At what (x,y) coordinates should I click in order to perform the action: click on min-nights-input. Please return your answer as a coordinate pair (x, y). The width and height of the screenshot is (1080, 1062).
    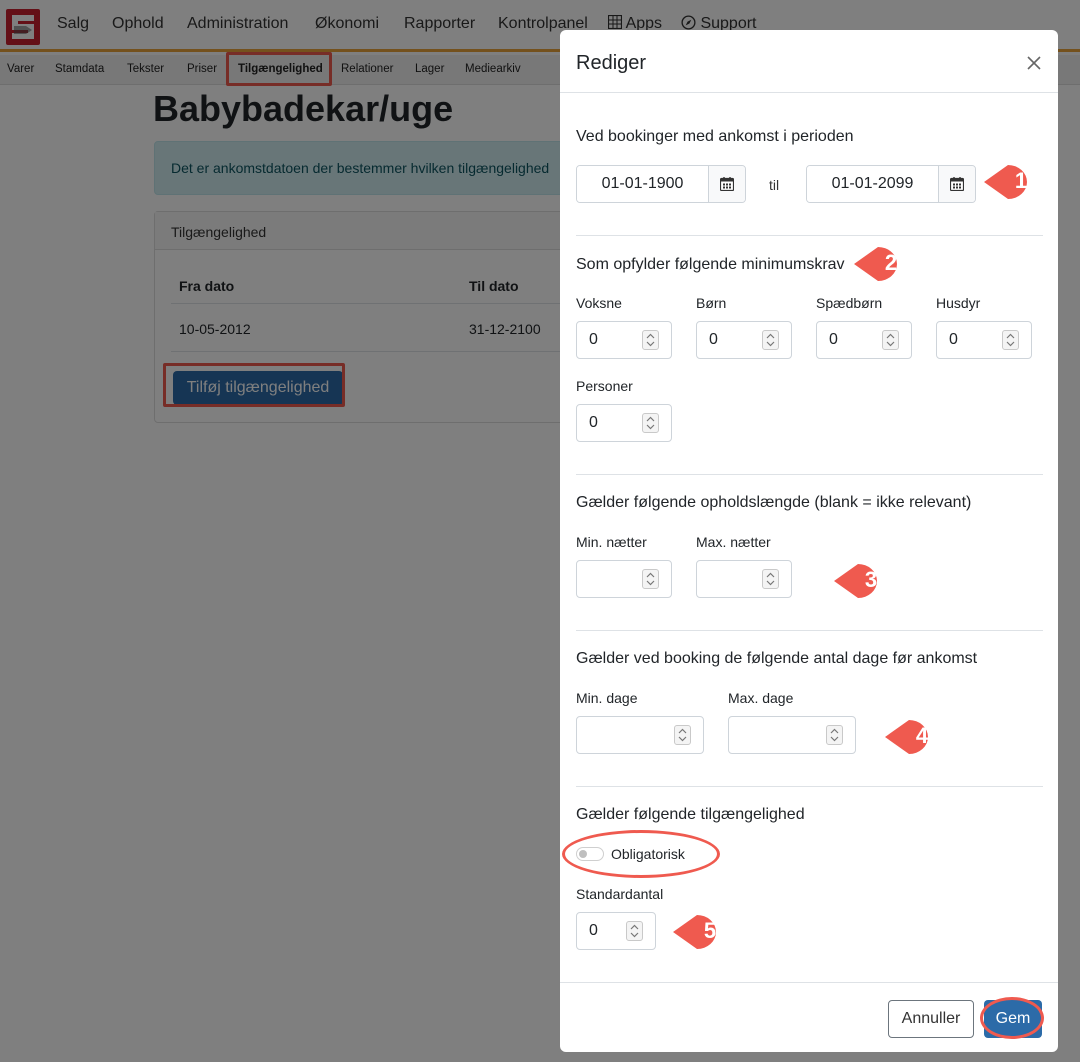
    Looking at the image, I should click on (609, 579).